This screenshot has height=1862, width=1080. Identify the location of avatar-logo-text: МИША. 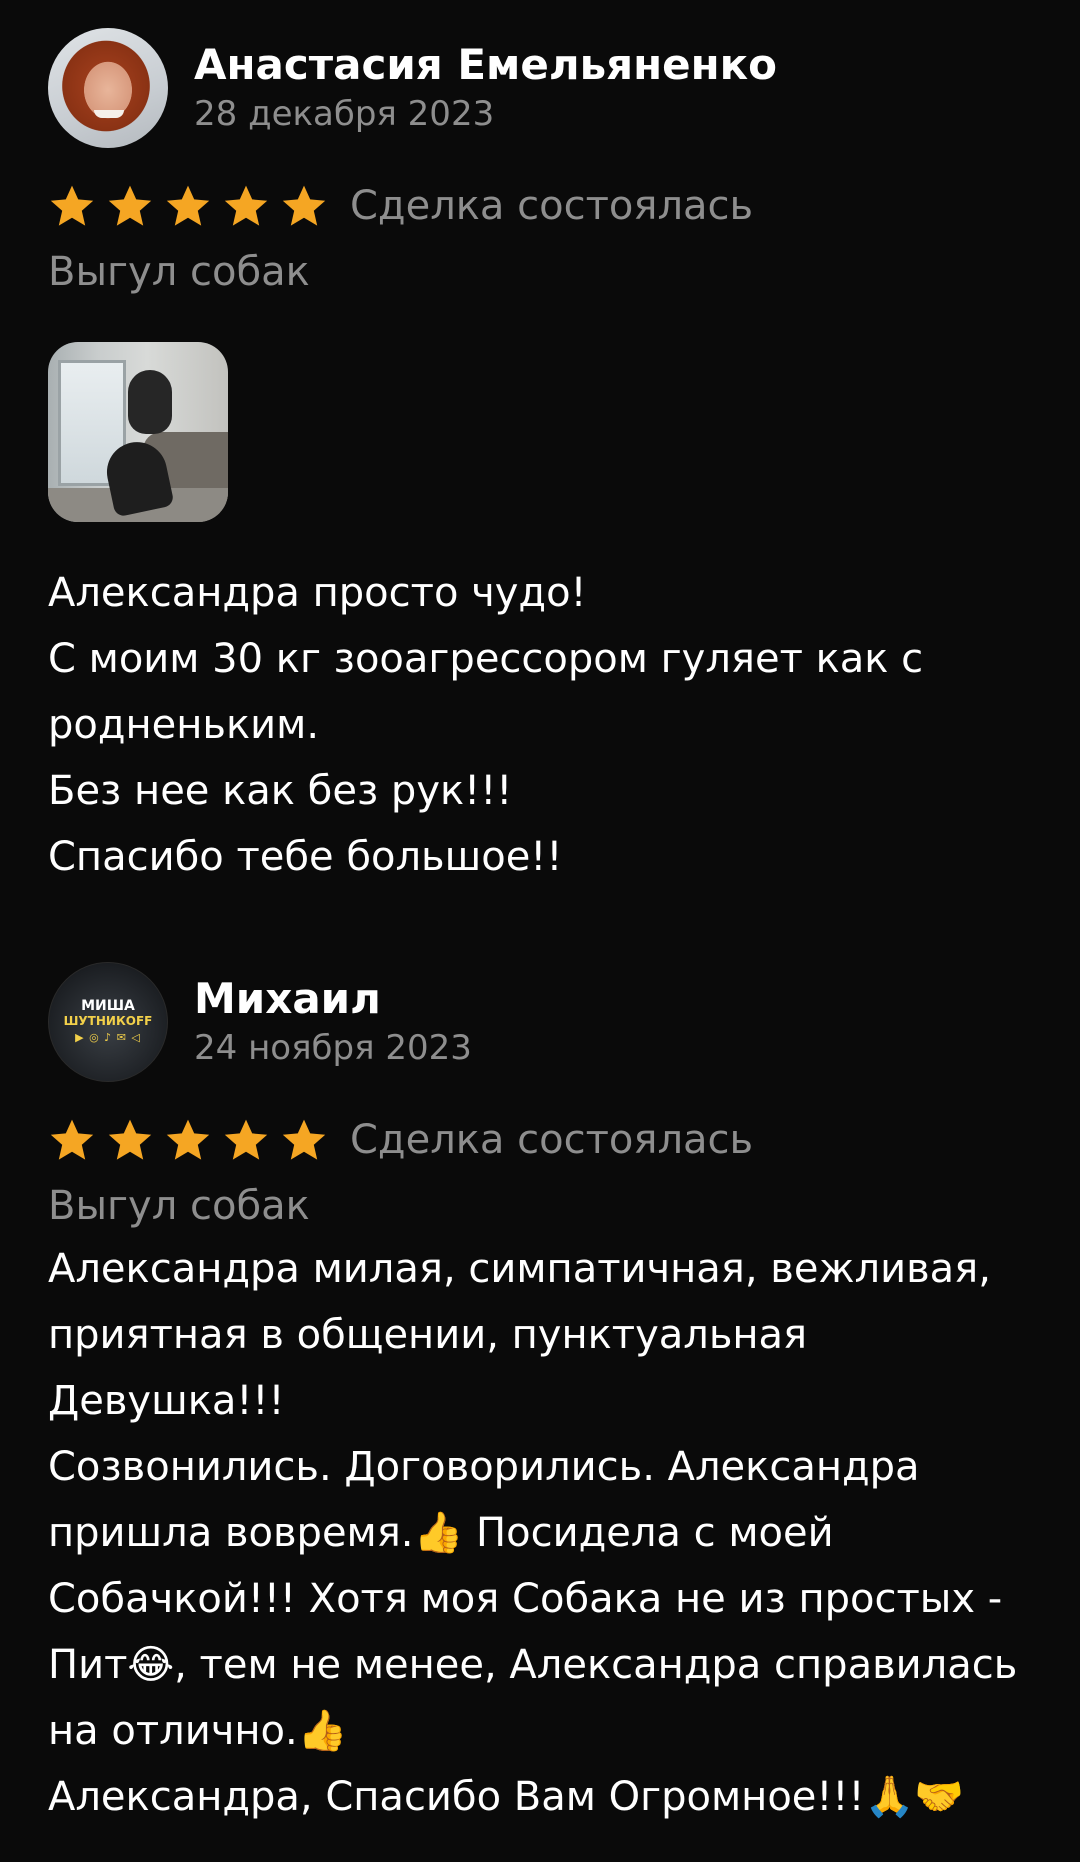
(108, 1006).